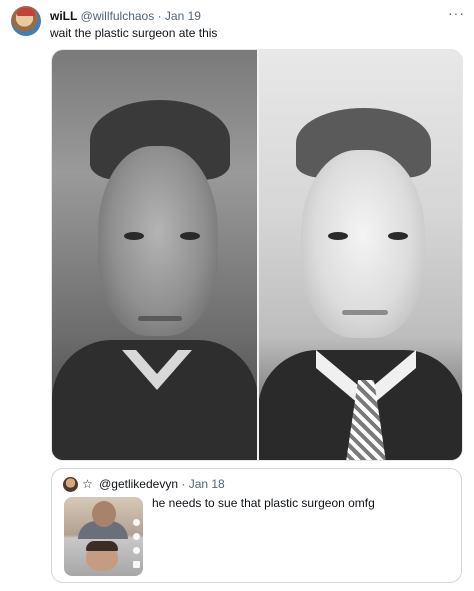 The width and height of the screenshot is (474, 591). What do you see at coordinates (87, 484) in the screenshot?
I see `star-icon: ☆` at bounding box center [87, 484].